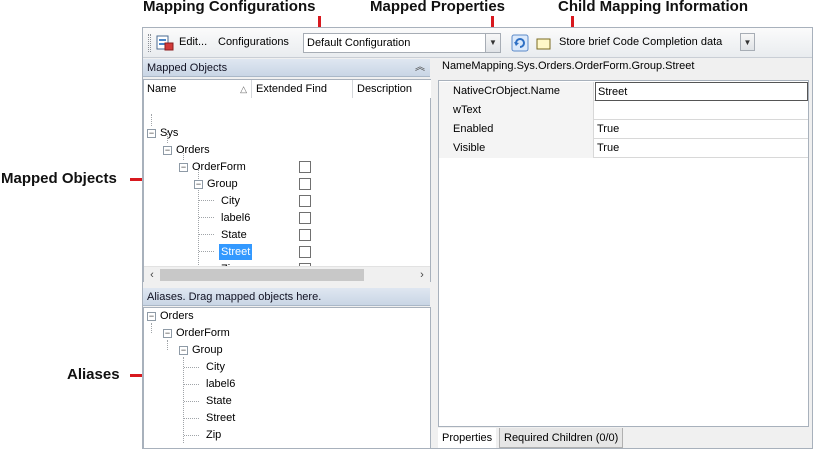  I want to click on alias-node-city: City, so click(215, 367).